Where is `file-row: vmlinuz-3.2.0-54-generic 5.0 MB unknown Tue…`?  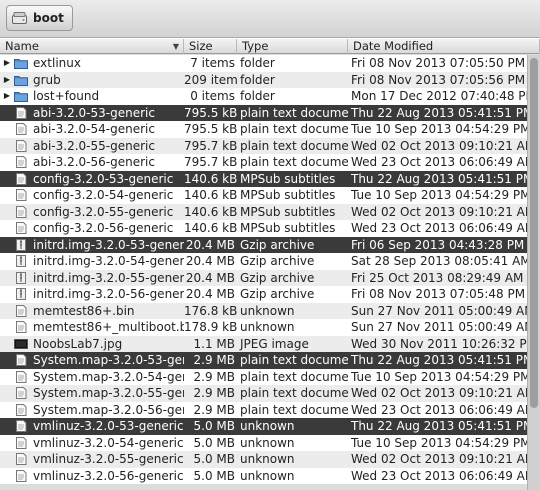 file-row: vmlinuz-3.2.0-54-generic 5.0 MB unknown Tue… is located at coordinates (263, 443).